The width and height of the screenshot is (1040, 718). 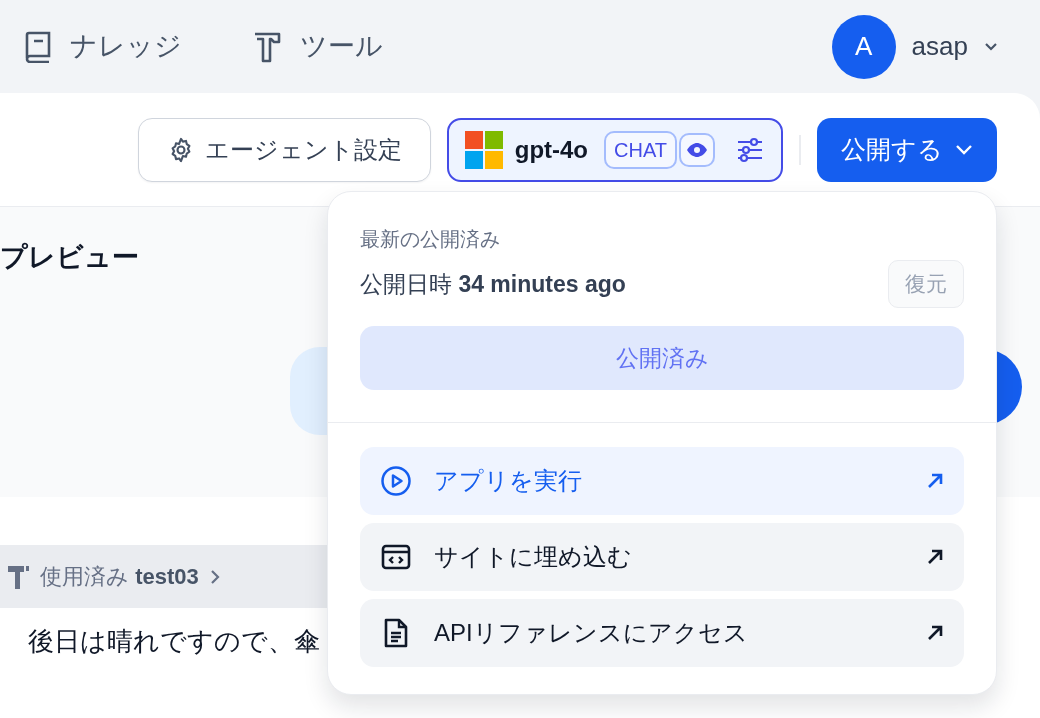 What do you see at coordinates (493, 284) in the screenshot?
I see `publish-time: 公開日時 34 minutes ago` at bounding box center [493, 284].